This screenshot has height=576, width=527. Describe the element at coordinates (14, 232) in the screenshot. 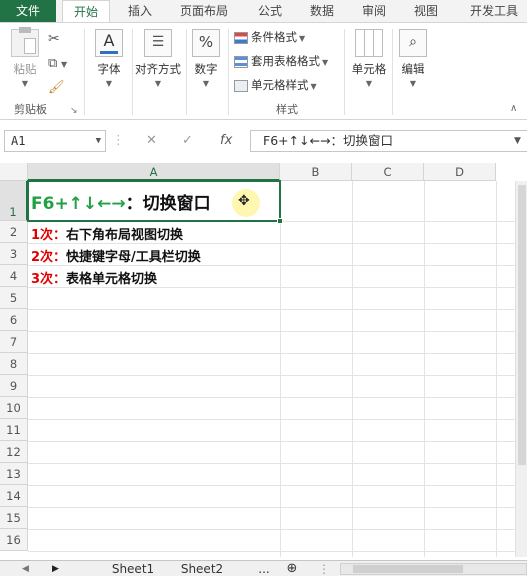

I see `row-header-2: 2` at that location.